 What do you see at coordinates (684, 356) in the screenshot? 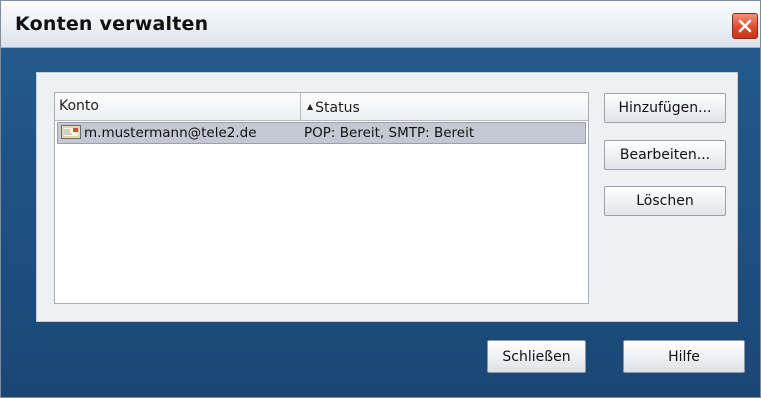
I see `help-button: Hilfe` at bounding box center [684, 356].